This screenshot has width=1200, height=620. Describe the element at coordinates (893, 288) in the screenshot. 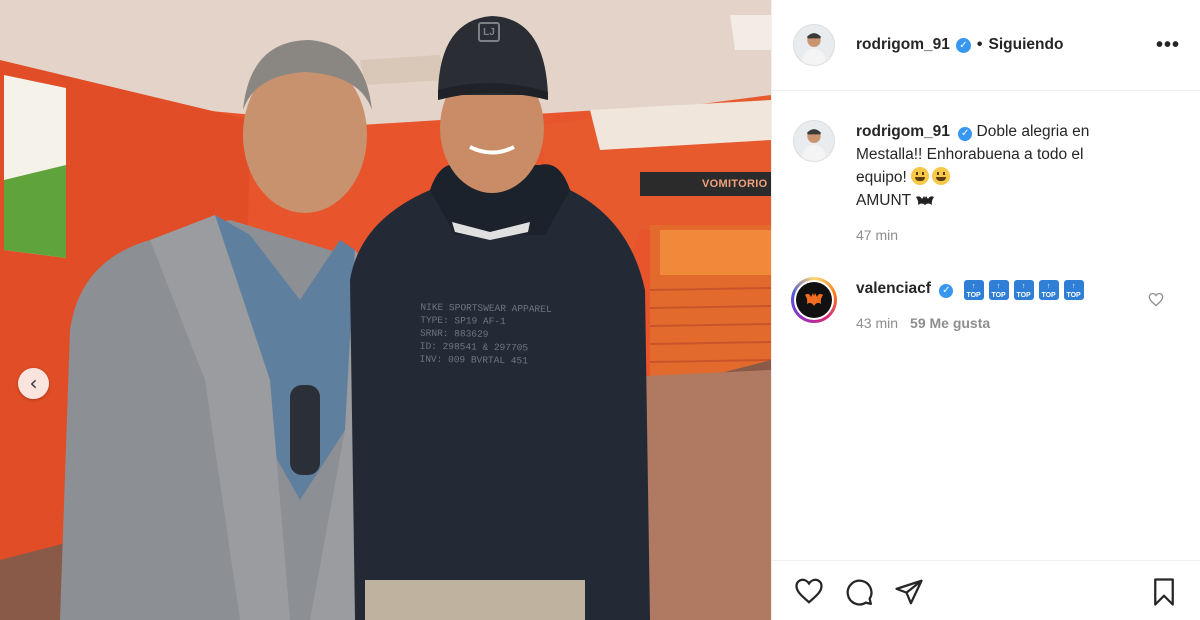

I see `comment-author: valenciacf` at that location.